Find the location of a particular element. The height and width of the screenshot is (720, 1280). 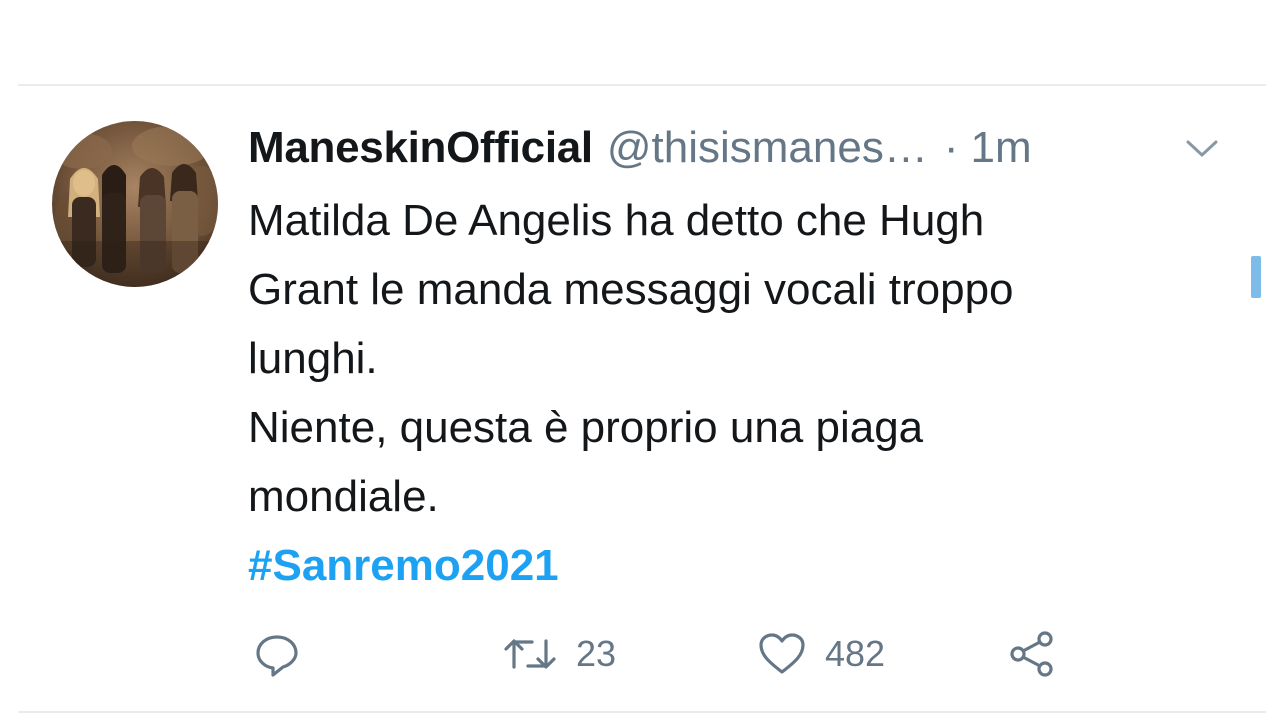

share-icon is located at coordinates (1031, 654).